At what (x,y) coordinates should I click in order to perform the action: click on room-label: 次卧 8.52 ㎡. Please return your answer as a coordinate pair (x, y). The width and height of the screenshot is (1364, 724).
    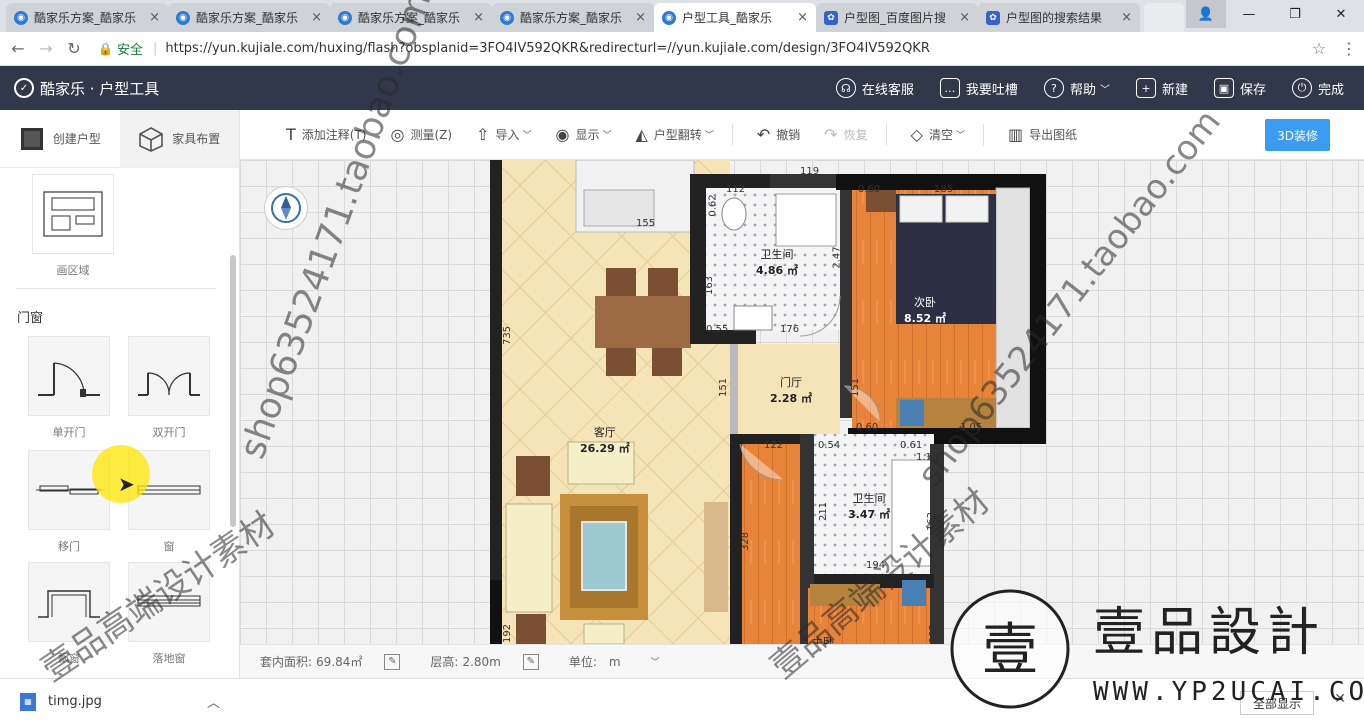
    Looking at the image, I should click on (925, 310).